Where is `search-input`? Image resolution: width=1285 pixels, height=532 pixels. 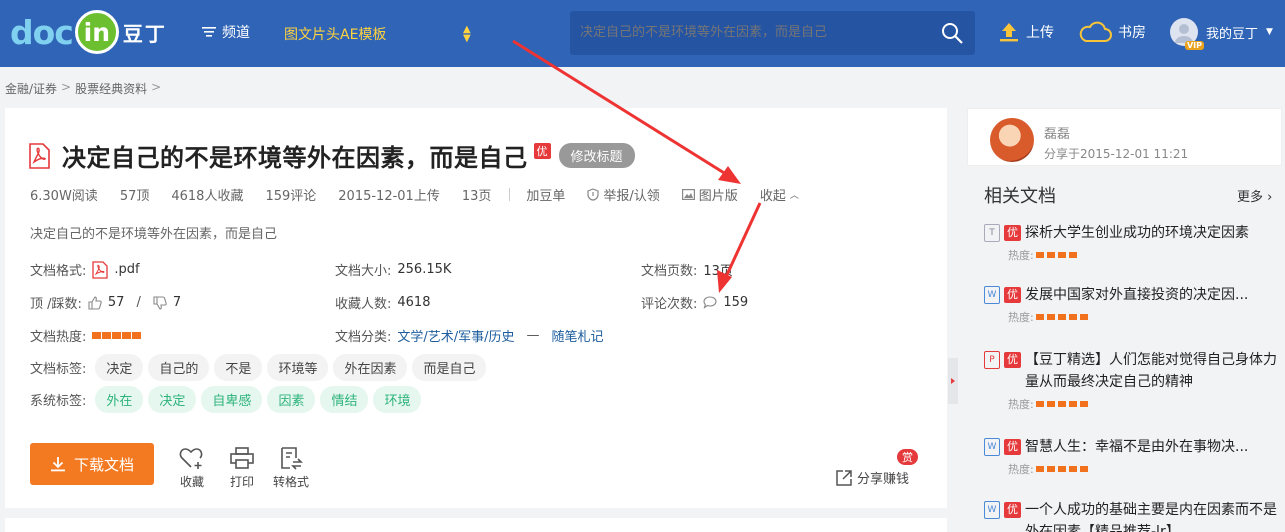 search-input is located at coordinates (755, 31).